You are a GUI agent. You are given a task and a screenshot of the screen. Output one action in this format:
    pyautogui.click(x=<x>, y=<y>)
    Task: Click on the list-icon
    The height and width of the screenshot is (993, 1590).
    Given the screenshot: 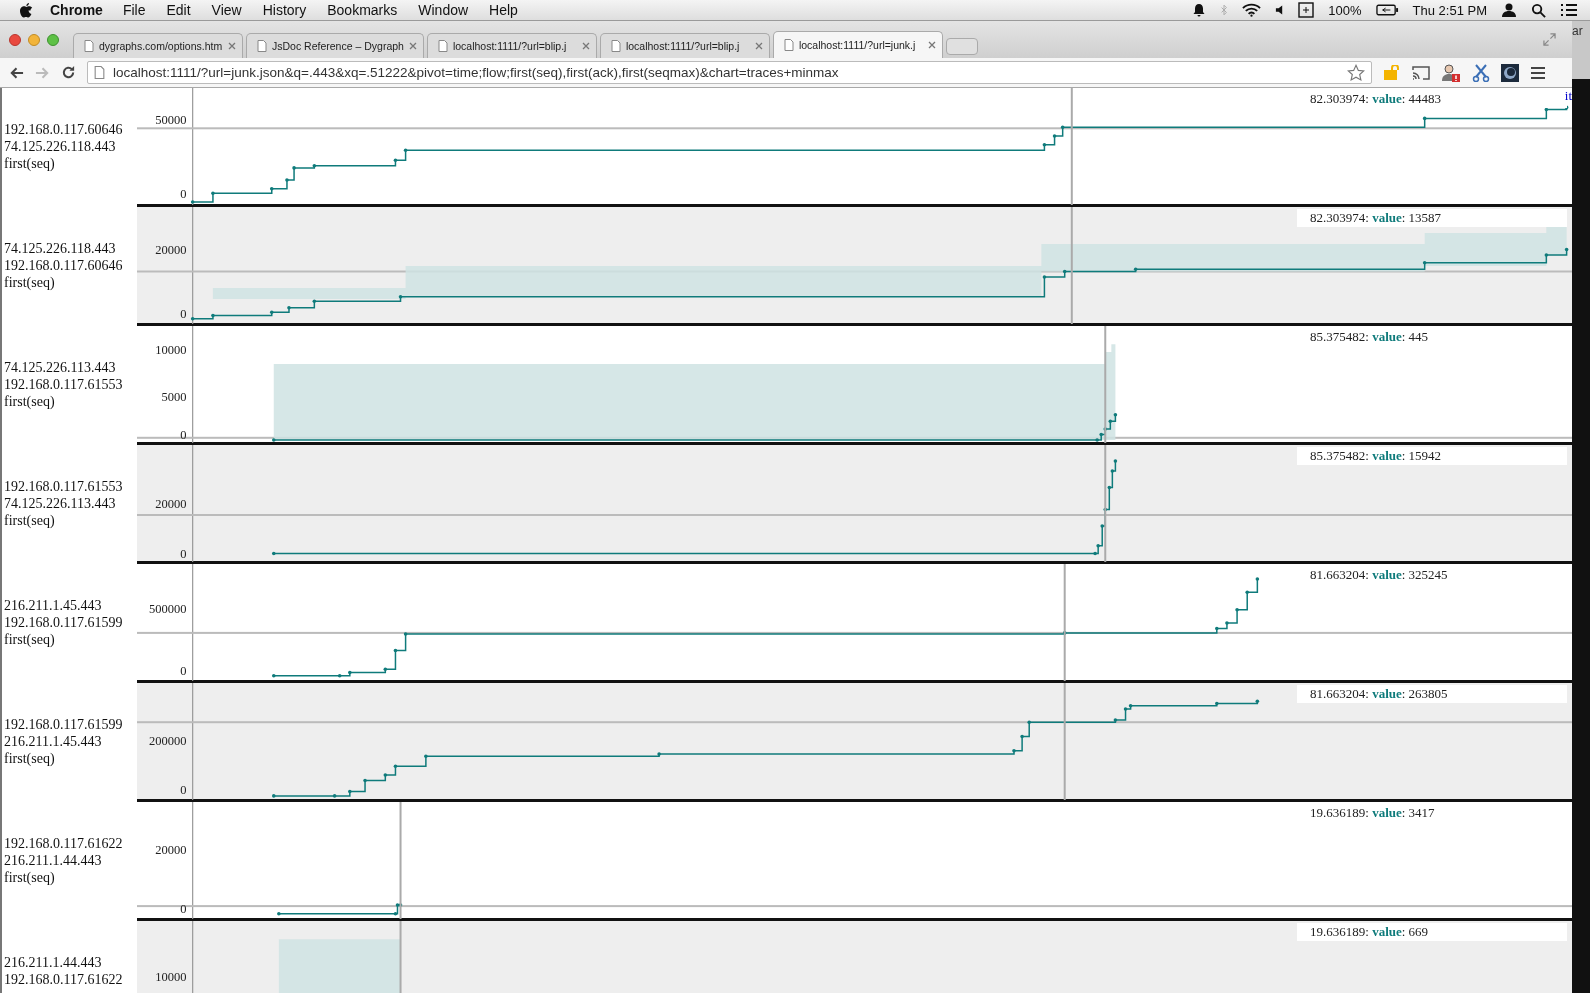 What is the action you would take?
    pyautogui.click(x=1569, y=10)
    